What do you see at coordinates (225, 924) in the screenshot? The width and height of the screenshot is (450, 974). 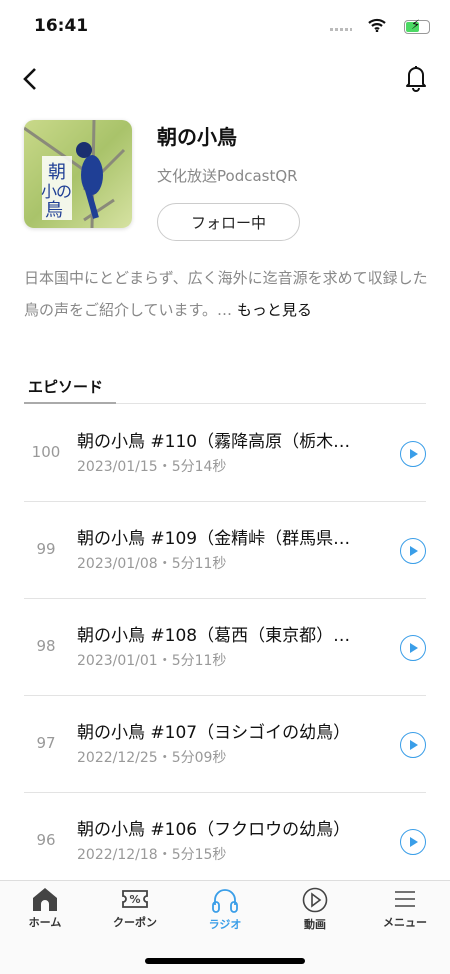 I see `tabbar-label: ラジオ` at bounding box center [225, 924].